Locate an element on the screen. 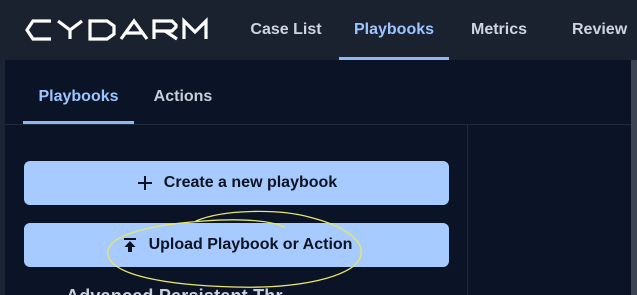 The height and width of the screenshot is (295, 637). nav-tab-playbooks: Playbooks is located at coordinates (394, 30).